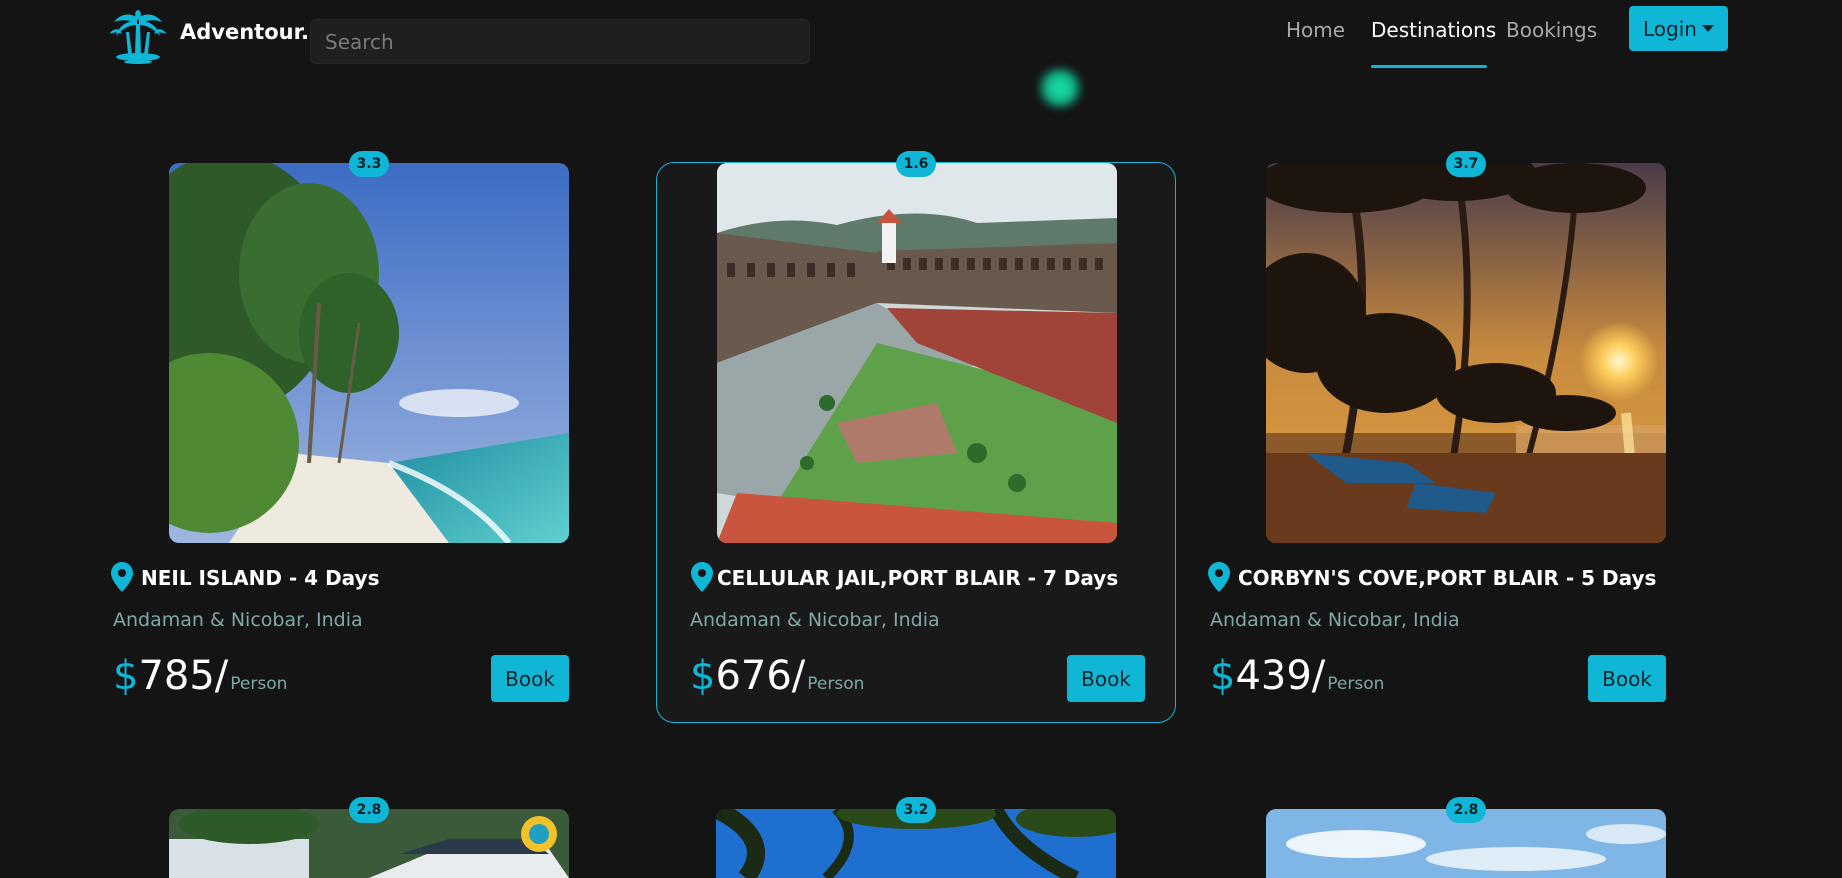 The width and height of the screenshot is (1842, 878). What do you see at coordinates (369, 164) in the screenshot?
I see `rating-badge: 3.3` at bounding box center [369, 164].